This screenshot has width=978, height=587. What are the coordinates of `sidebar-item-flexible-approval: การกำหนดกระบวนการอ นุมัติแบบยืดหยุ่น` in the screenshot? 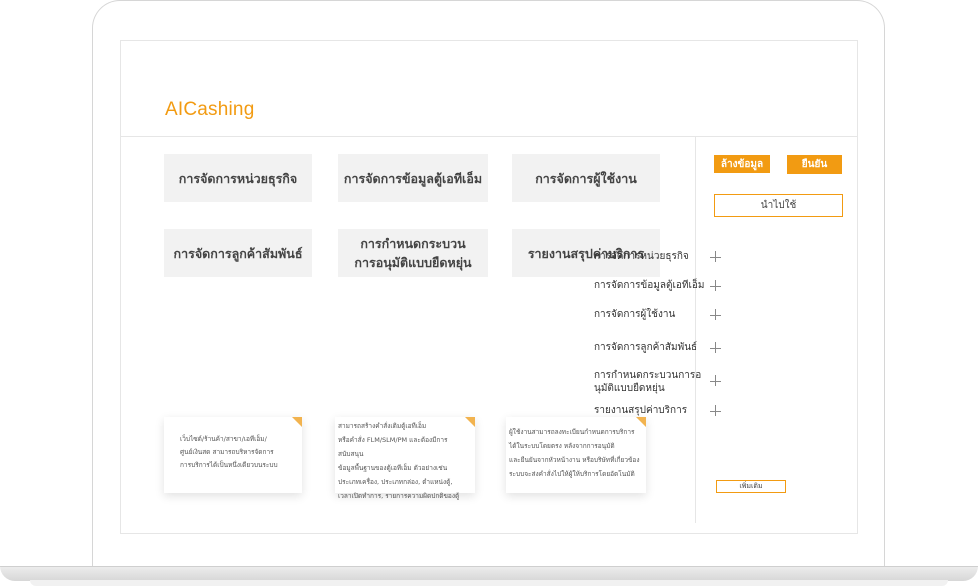 It's located at (658, 382).